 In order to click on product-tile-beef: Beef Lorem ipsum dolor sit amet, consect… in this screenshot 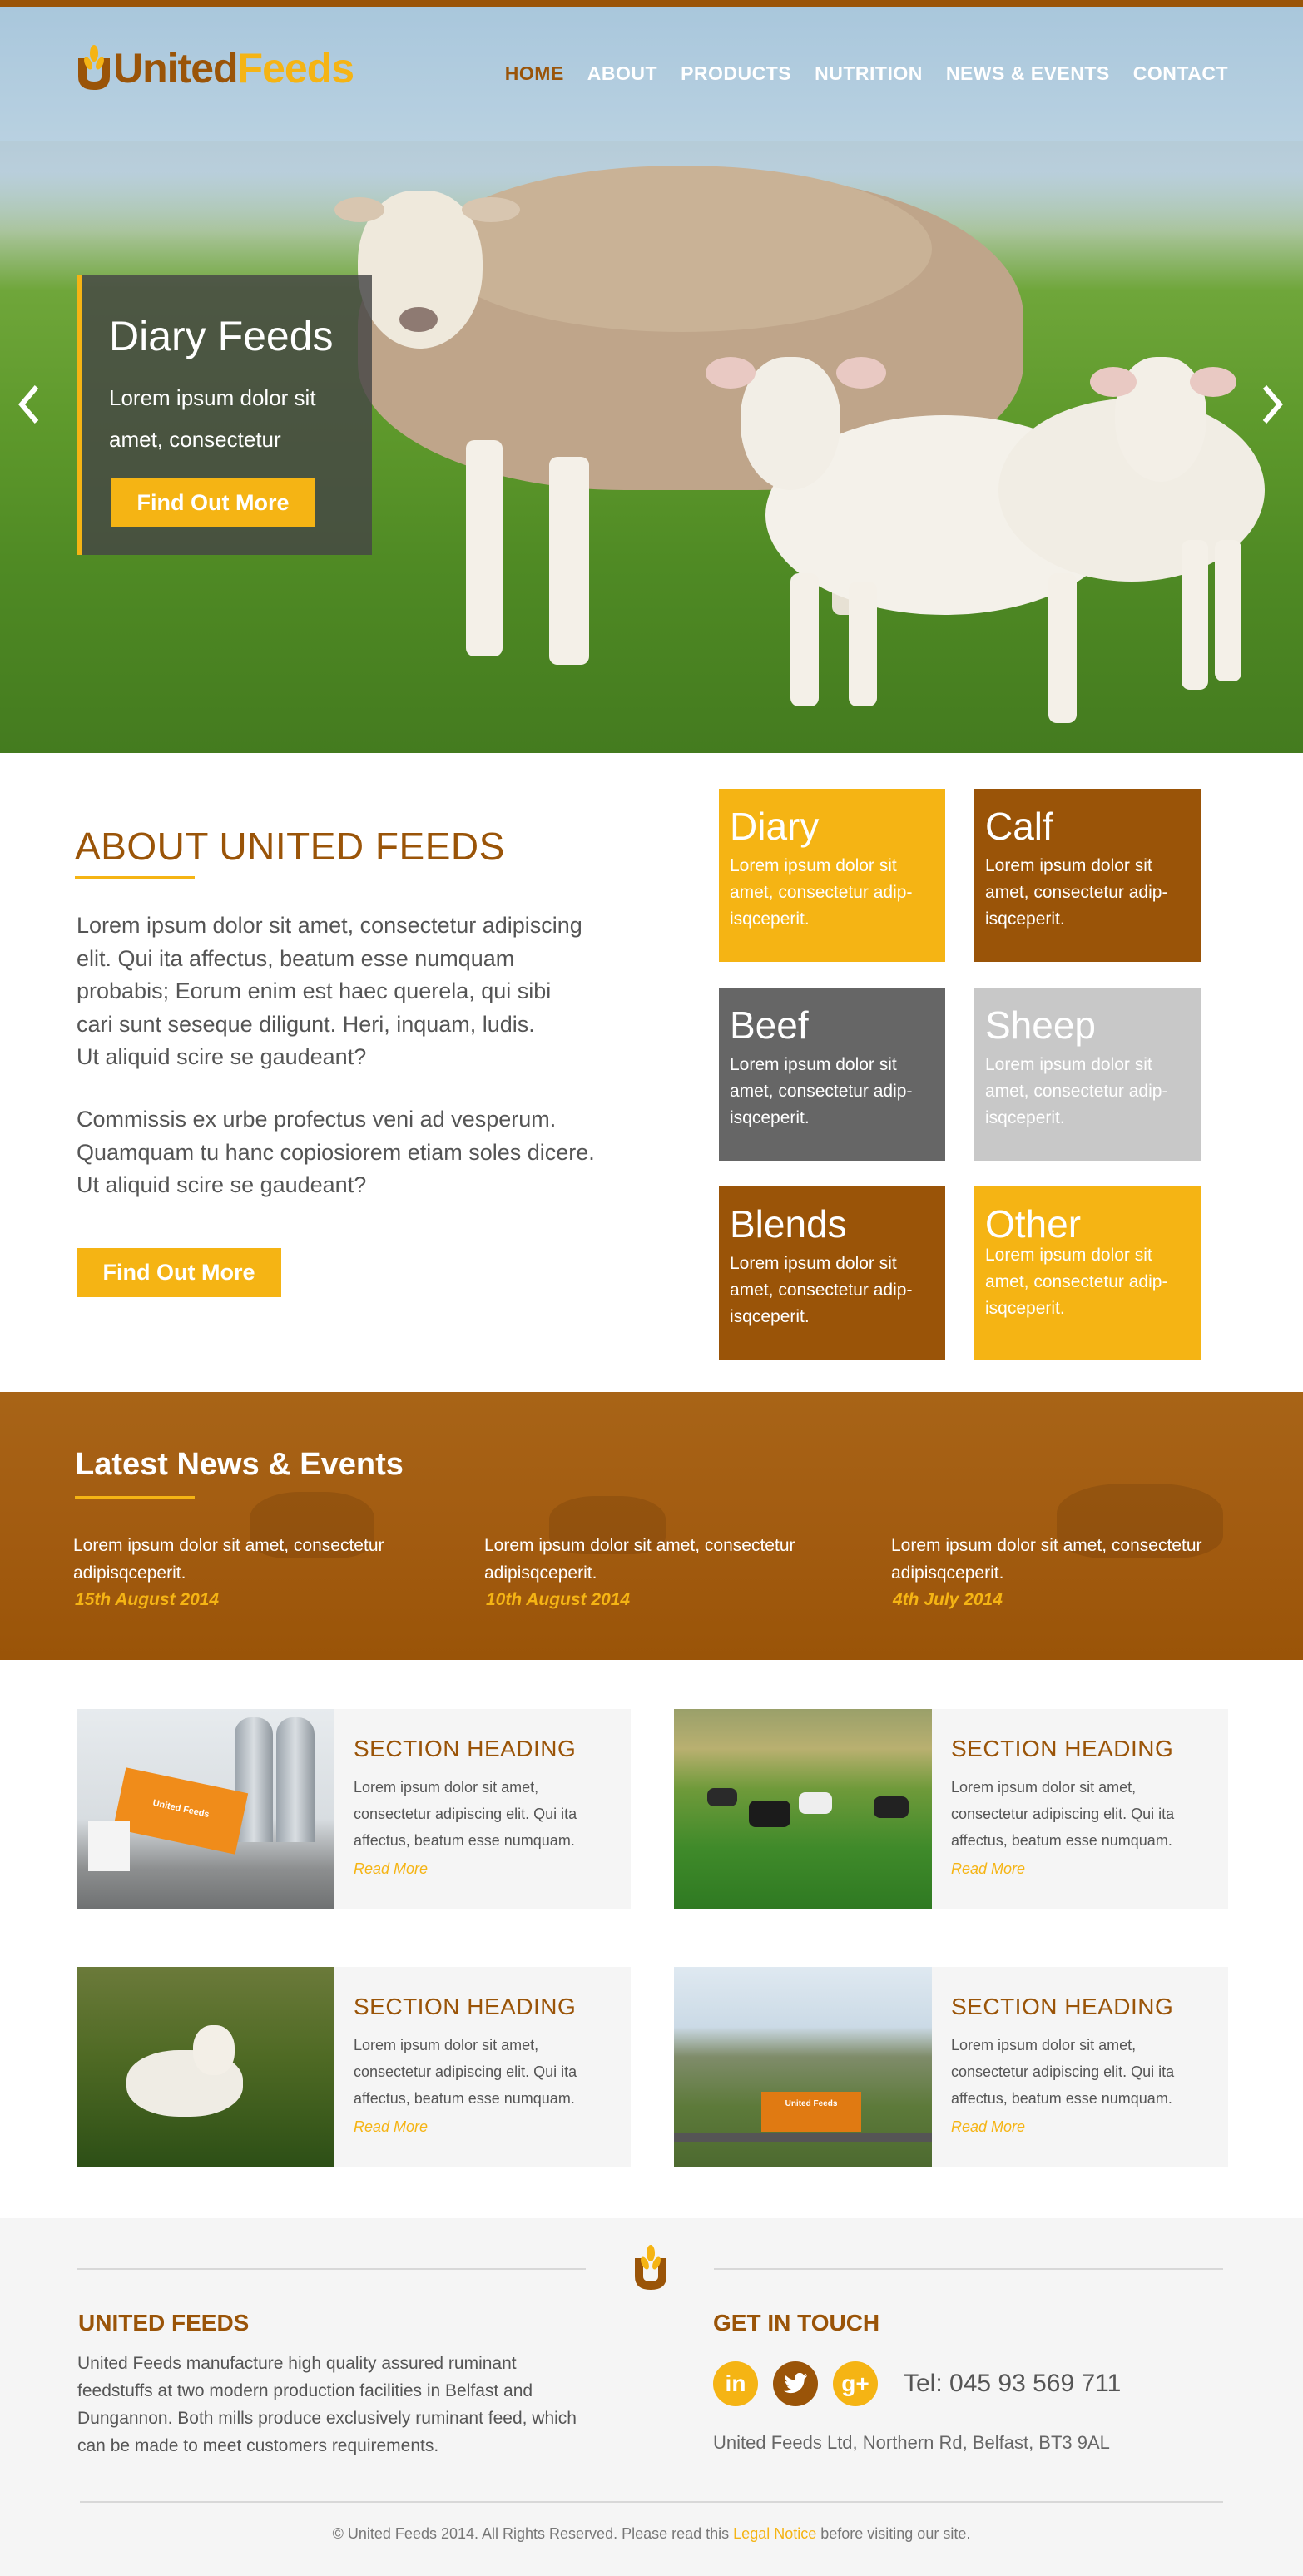, I will do `click(832, 1074)`.